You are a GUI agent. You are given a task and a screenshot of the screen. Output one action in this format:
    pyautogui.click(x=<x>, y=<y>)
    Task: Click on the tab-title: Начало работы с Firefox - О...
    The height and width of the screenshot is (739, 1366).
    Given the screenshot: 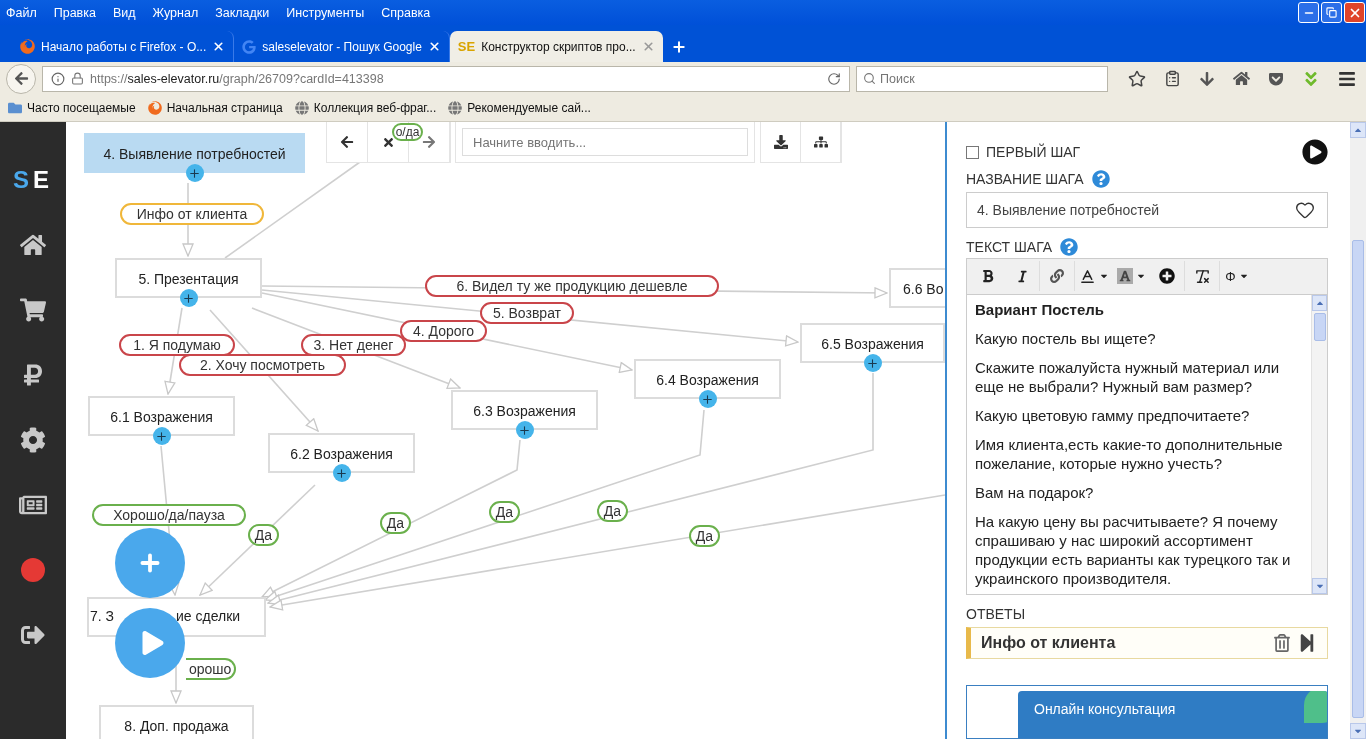 What is the action you would take?
    pyautogui.click(x=124, y=46)
    